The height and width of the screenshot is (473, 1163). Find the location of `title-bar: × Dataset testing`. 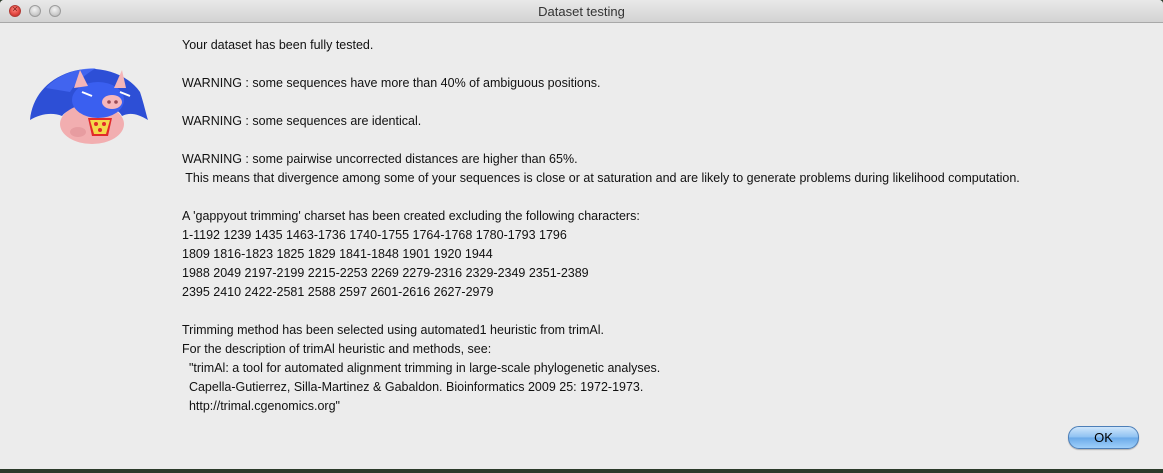

title-bar: × Dataset testing is located at coordinates (581, 11).